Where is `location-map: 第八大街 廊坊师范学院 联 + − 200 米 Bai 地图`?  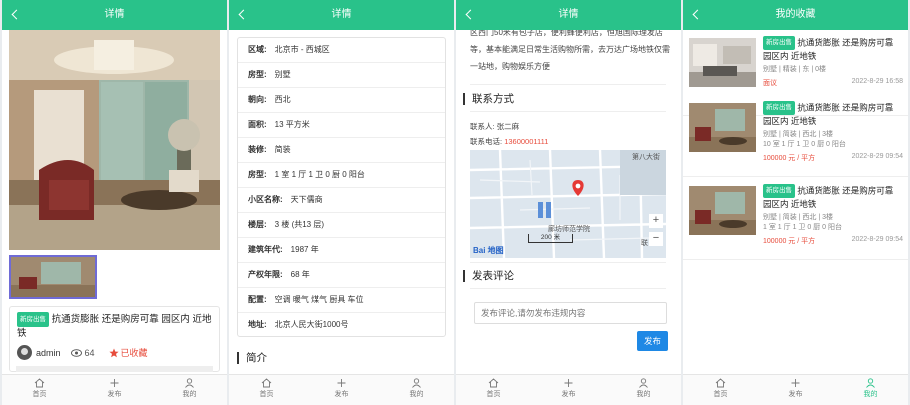
location-map: 第八大街 廊坊师范学院 联 + − 200 米 Bai 地图 is located at coordinates (568, 204).